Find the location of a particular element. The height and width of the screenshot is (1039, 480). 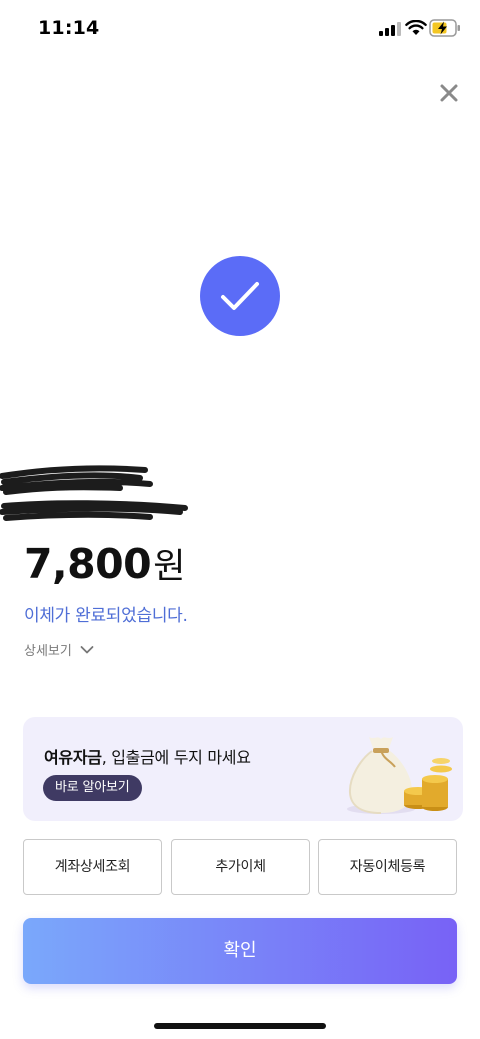

status-time: 11:14 is located at coordinates (69, 28).